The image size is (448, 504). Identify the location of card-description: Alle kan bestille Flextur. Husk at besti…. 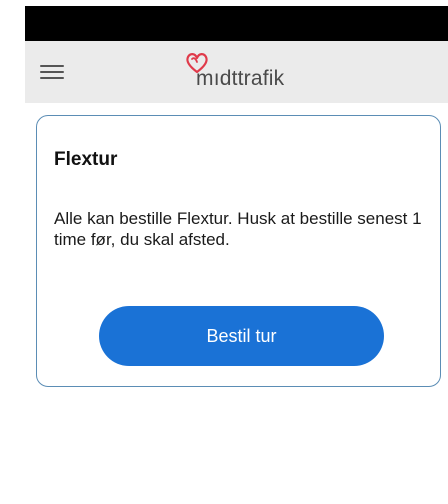
(238, 229).